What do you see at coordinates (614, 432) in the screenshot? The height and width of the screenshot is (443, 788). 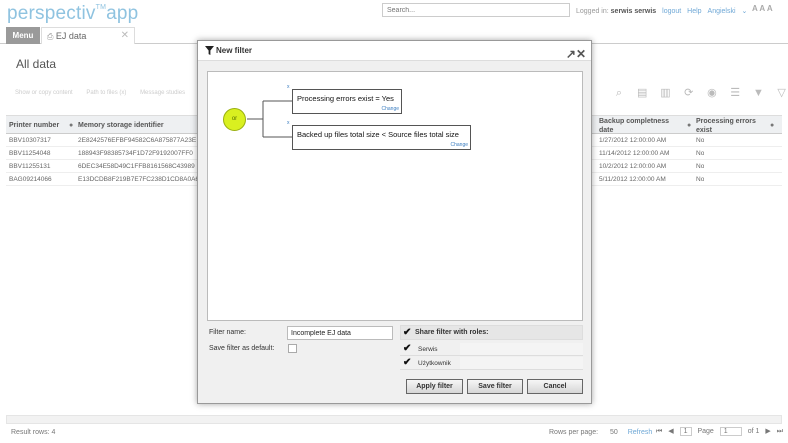 I see `rows-per-page-value: 50` at bounding box center [614, 432].